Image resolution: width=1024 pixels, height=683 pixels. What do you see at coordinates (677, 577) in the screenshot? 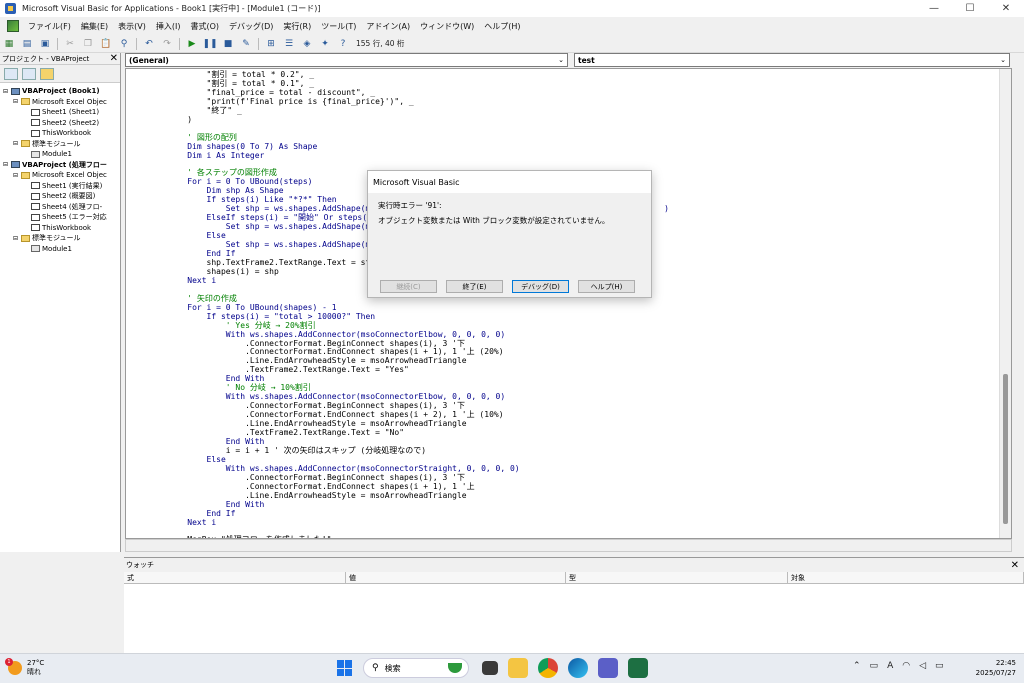
I see `watch-col-type: 型` at bounding box center [677, 577].